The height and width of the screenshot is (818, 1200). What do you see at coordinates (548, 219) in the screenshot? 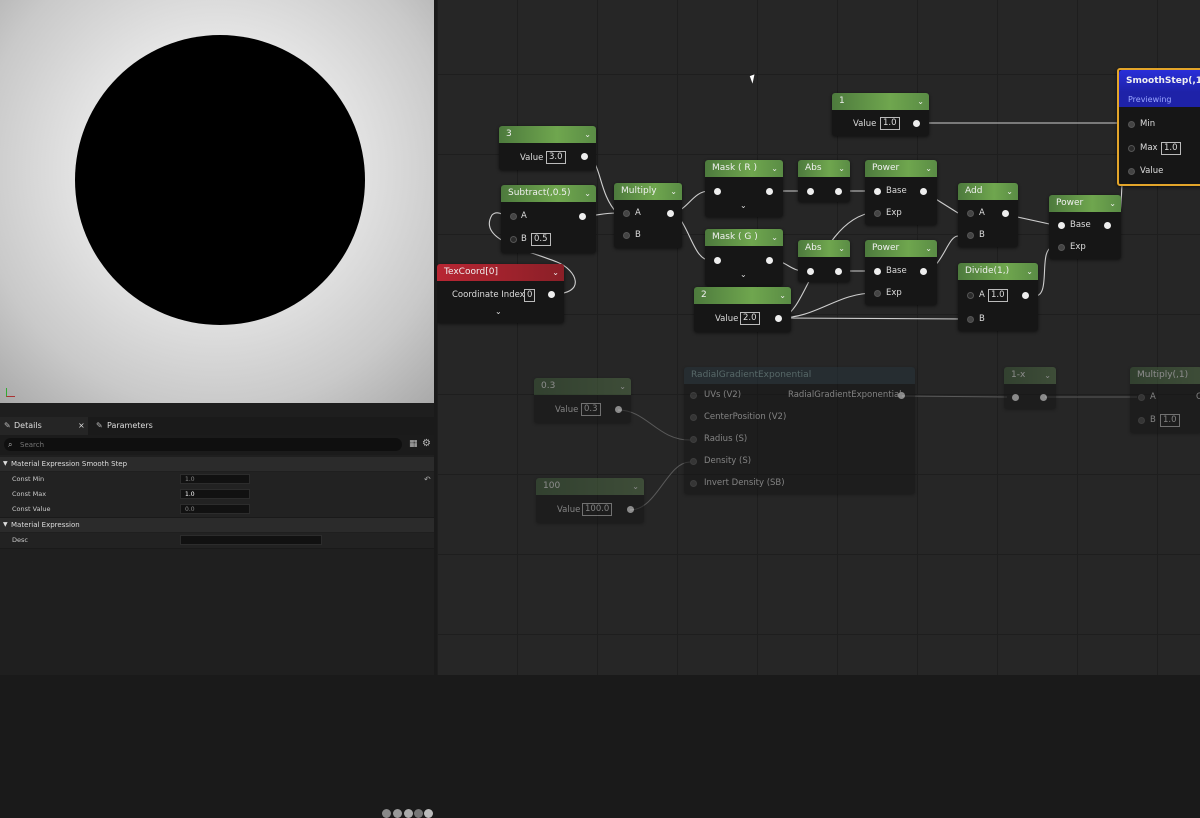
I see `node-subtract: Subtract(,0.5) ⌄ A B 0.5` at bounding box center [548, 219].